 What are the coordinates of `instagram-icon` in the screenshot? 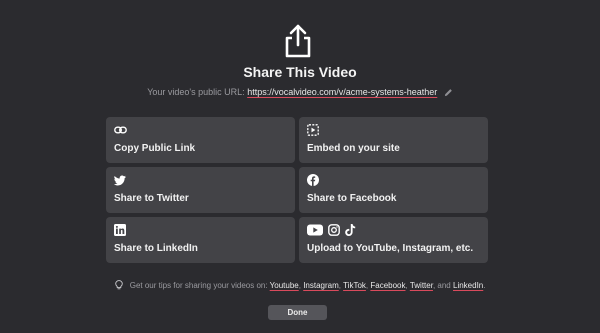 It's located at (334, 230).